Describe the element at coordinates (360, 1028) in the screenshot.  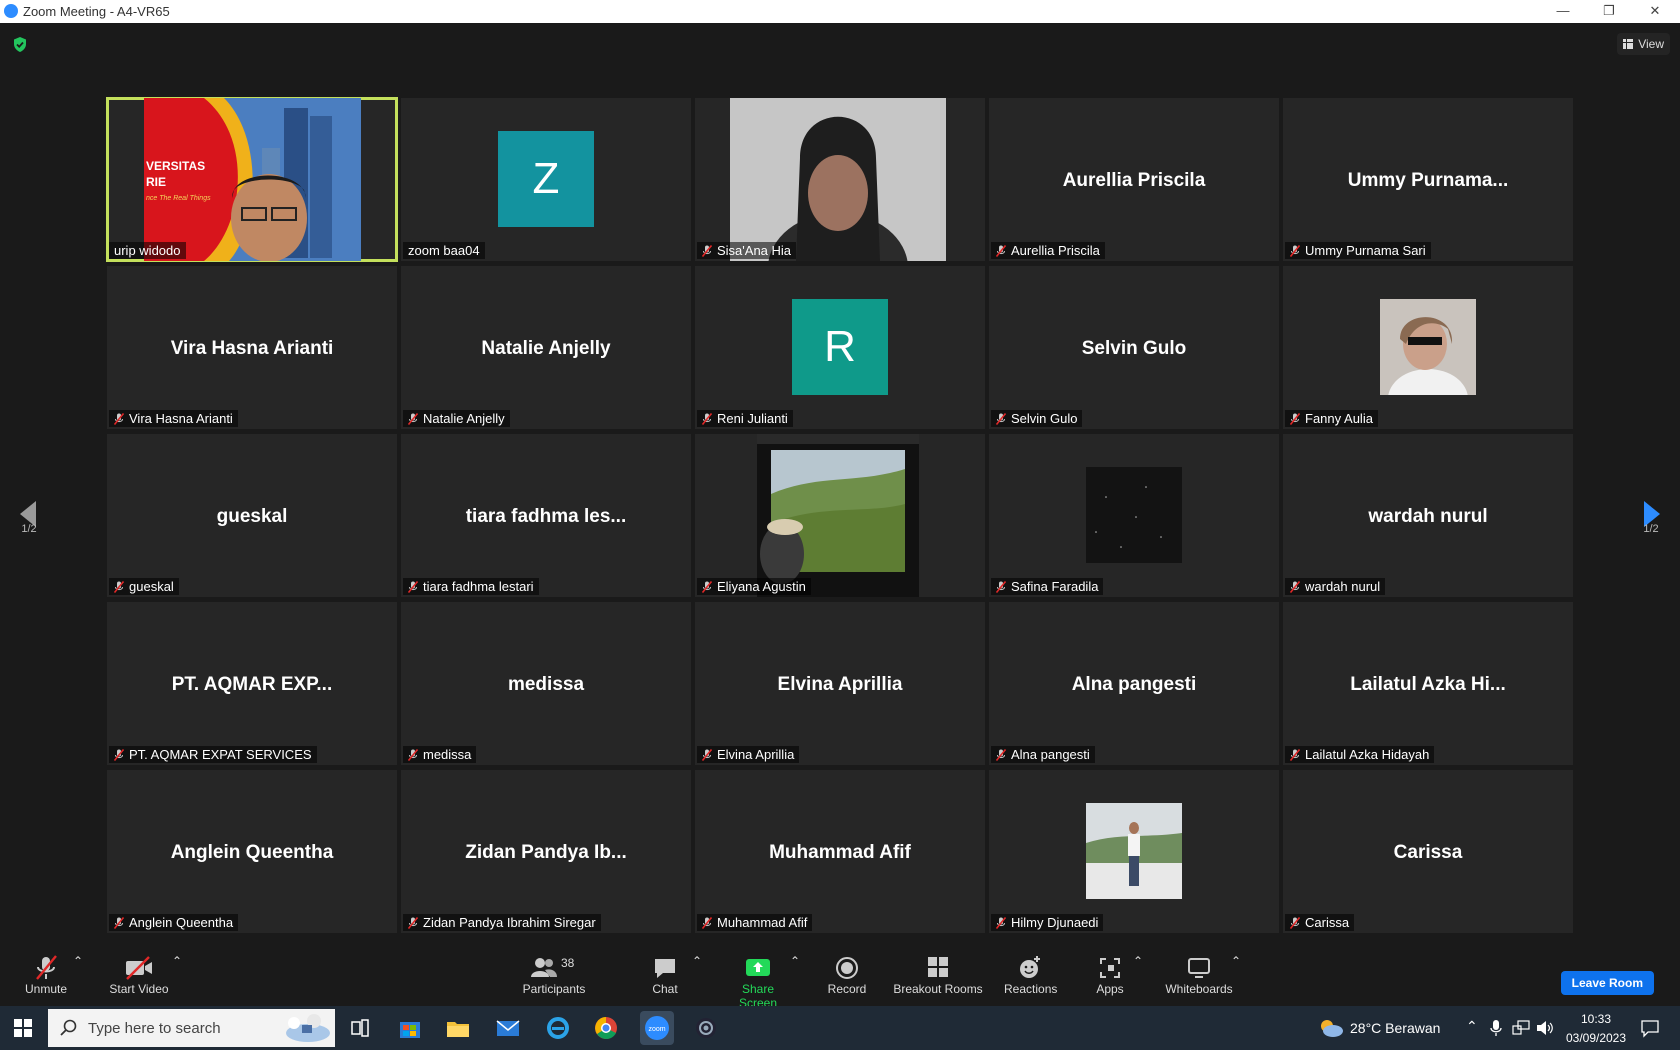
I see `task-view-icon` at that location.